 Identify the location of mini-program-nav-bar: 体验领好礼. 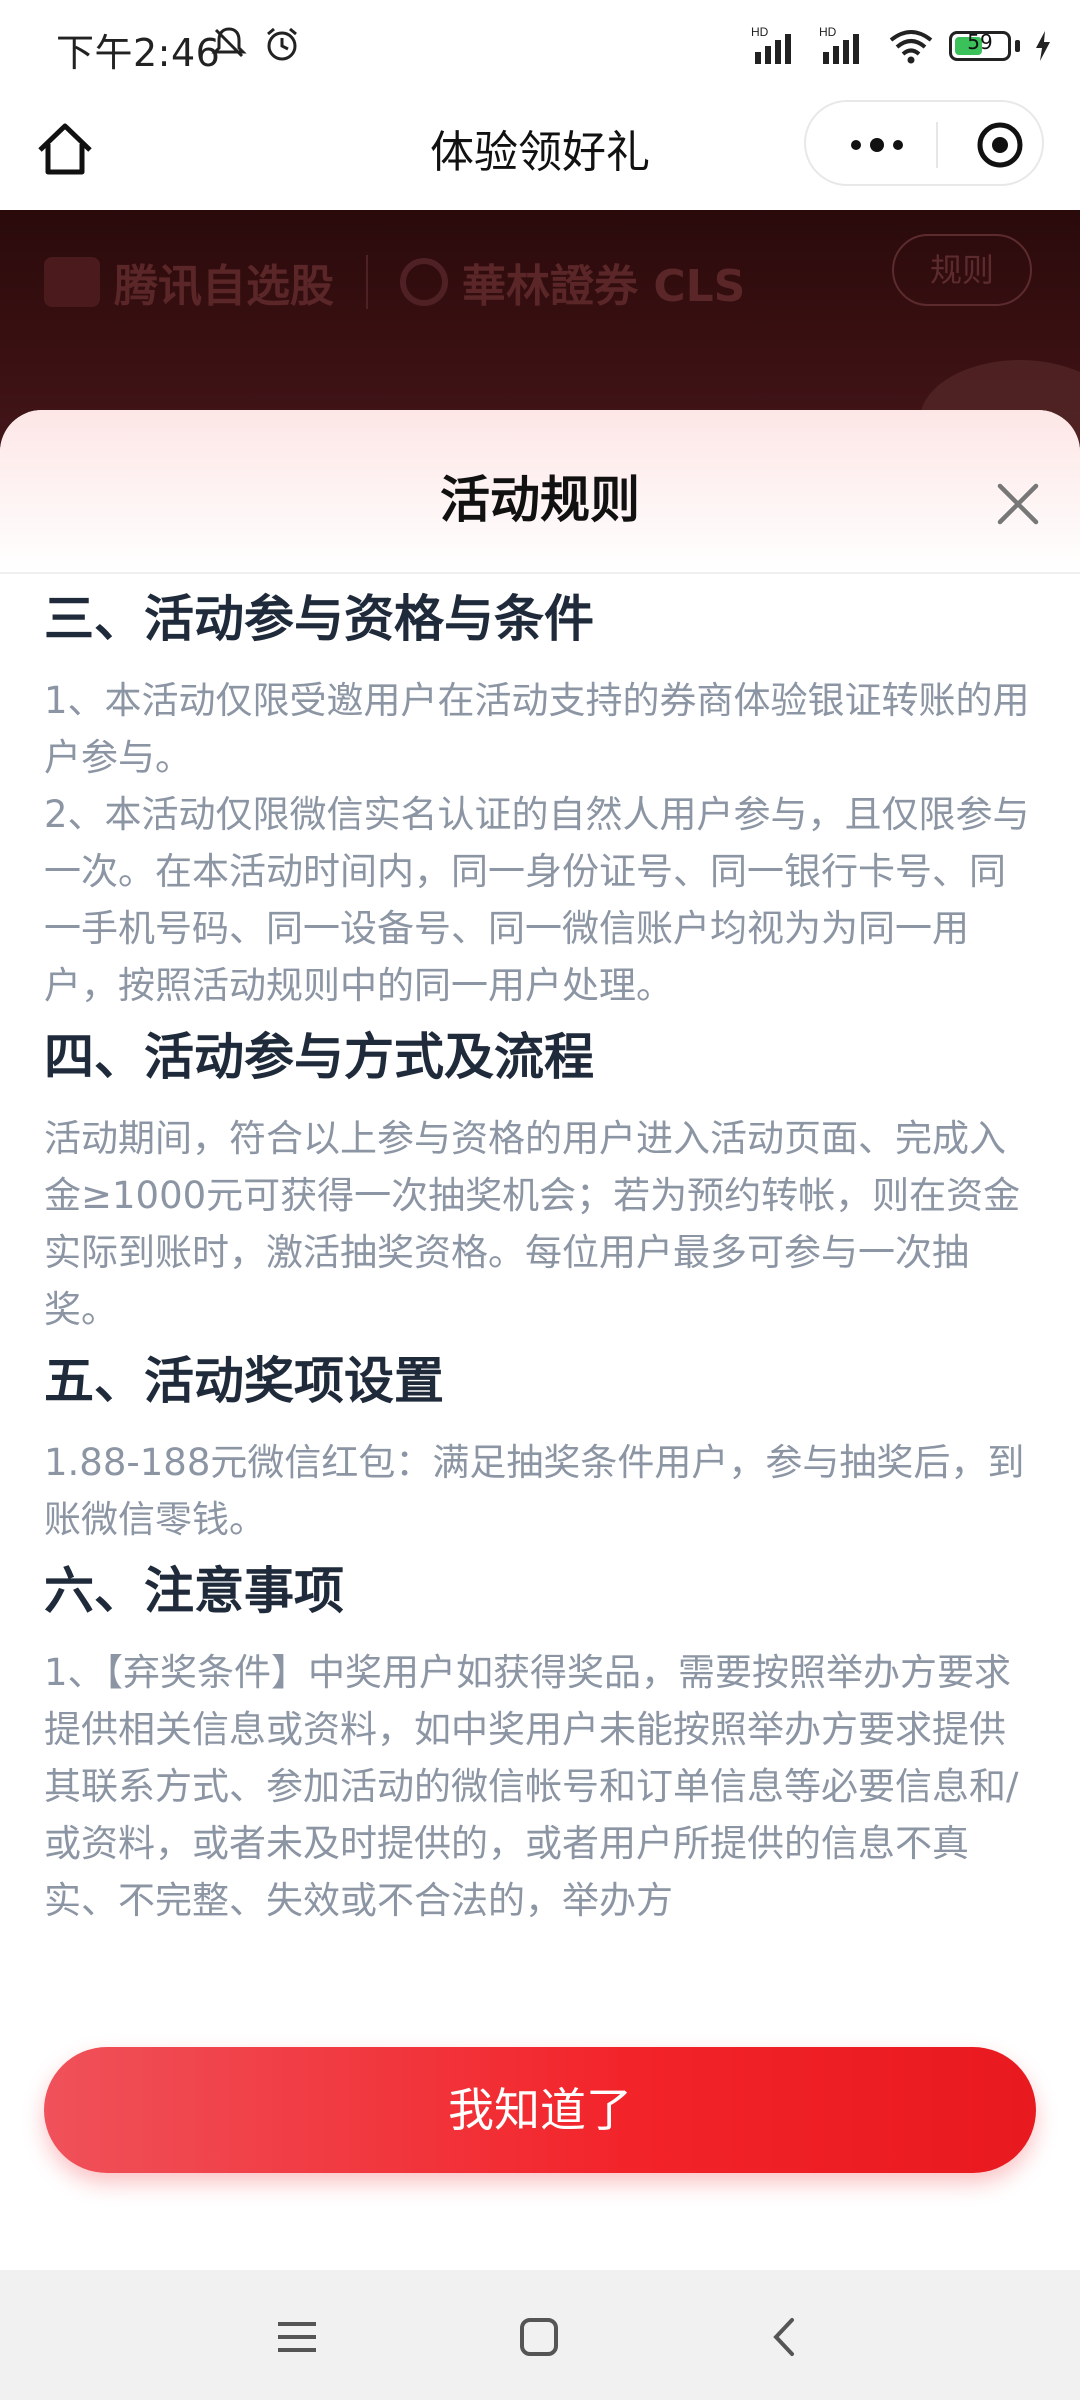
(540, 153).